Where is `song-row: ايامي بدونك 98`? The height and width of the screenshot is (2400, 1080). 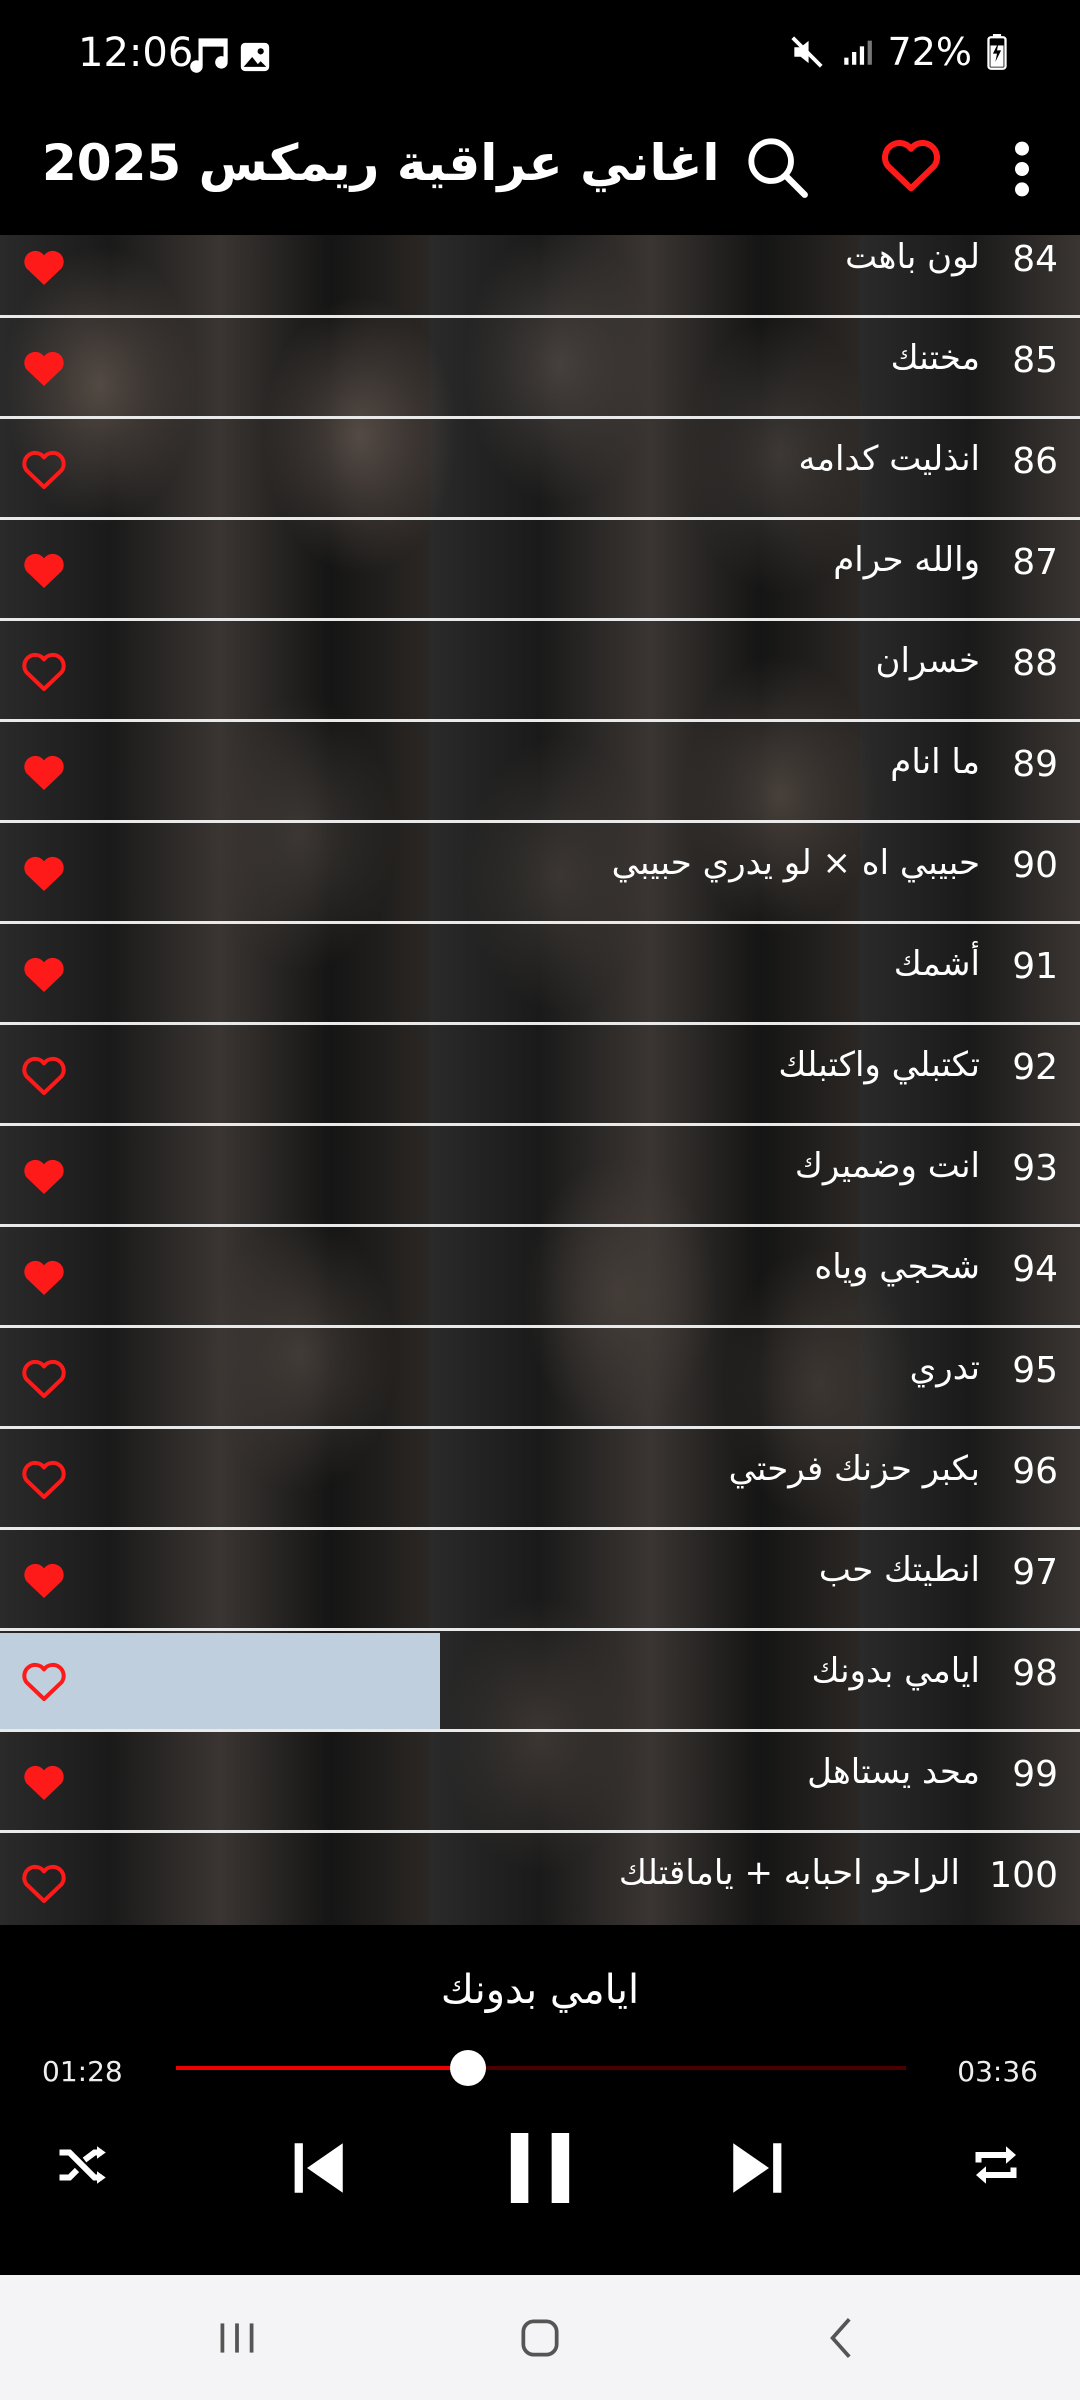 song-row: ايامي بدونك 98 is located at coordinates (540, 1682).